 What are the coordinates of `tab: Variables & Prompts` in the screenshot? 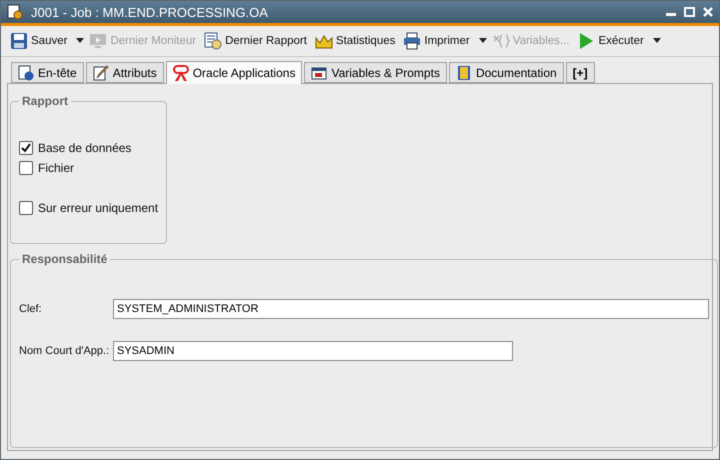 It's located at (375, 72).